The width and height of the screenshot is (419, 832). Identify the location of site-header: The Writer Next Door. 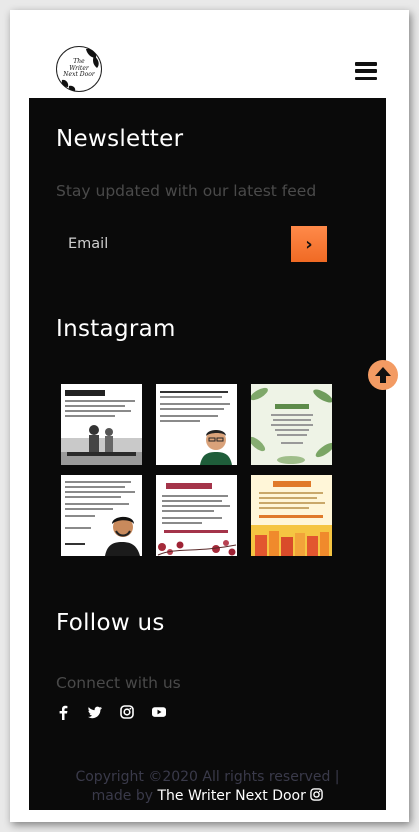
(209, 54).